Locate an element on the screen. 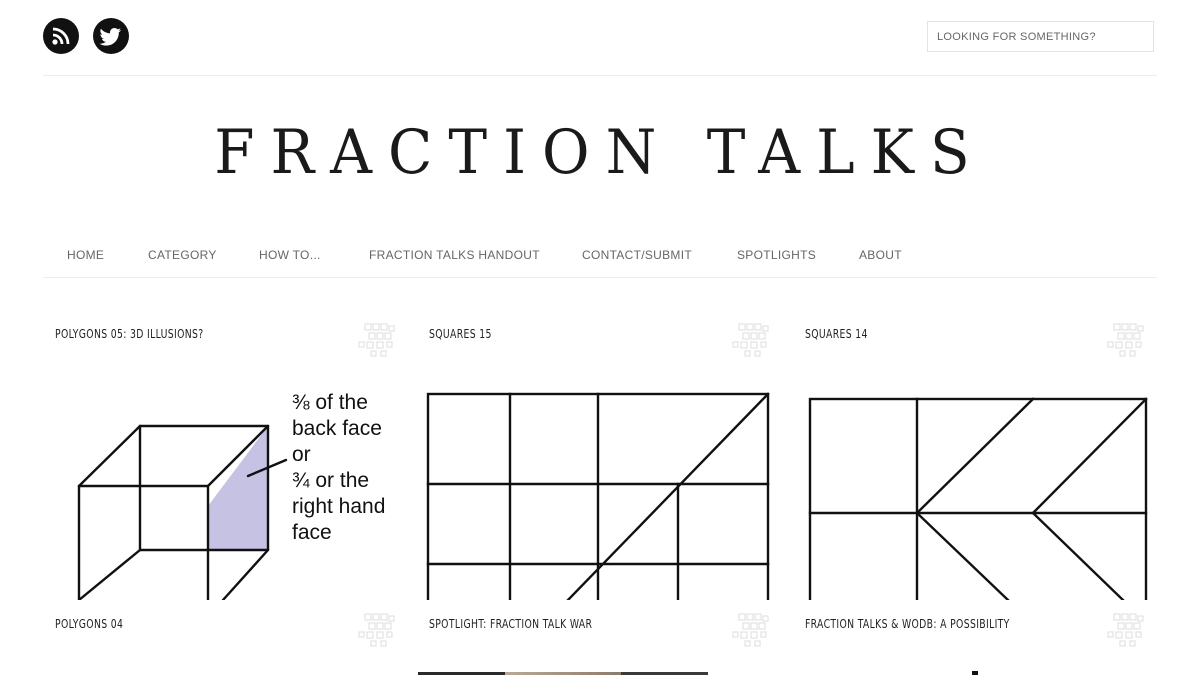 The width and height of the screenshot is (1200, 675). annotation-line: or is located at coordinates (301, 454).